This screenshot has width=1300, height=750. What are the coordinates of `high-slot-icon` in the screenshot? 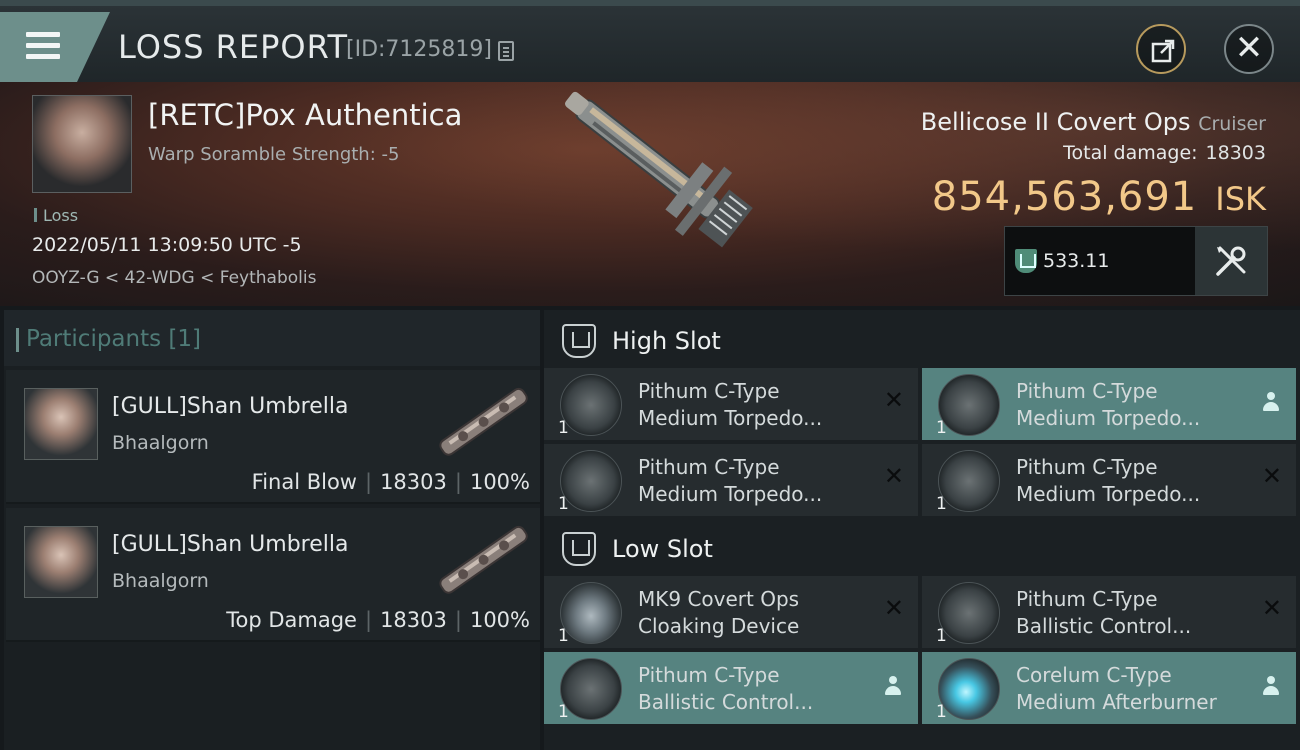 It's located at (579, 341).